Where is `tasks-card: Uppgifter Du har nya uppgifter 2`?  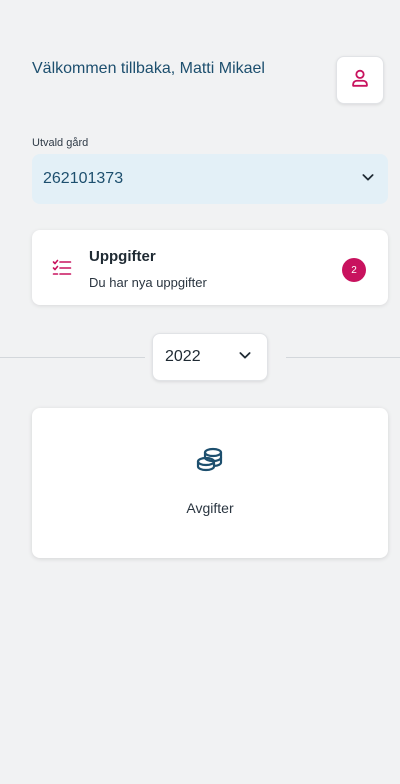 tasks-card: Uppgifter Du har nya uppgifter 2 is located at coordinates (210, 267).